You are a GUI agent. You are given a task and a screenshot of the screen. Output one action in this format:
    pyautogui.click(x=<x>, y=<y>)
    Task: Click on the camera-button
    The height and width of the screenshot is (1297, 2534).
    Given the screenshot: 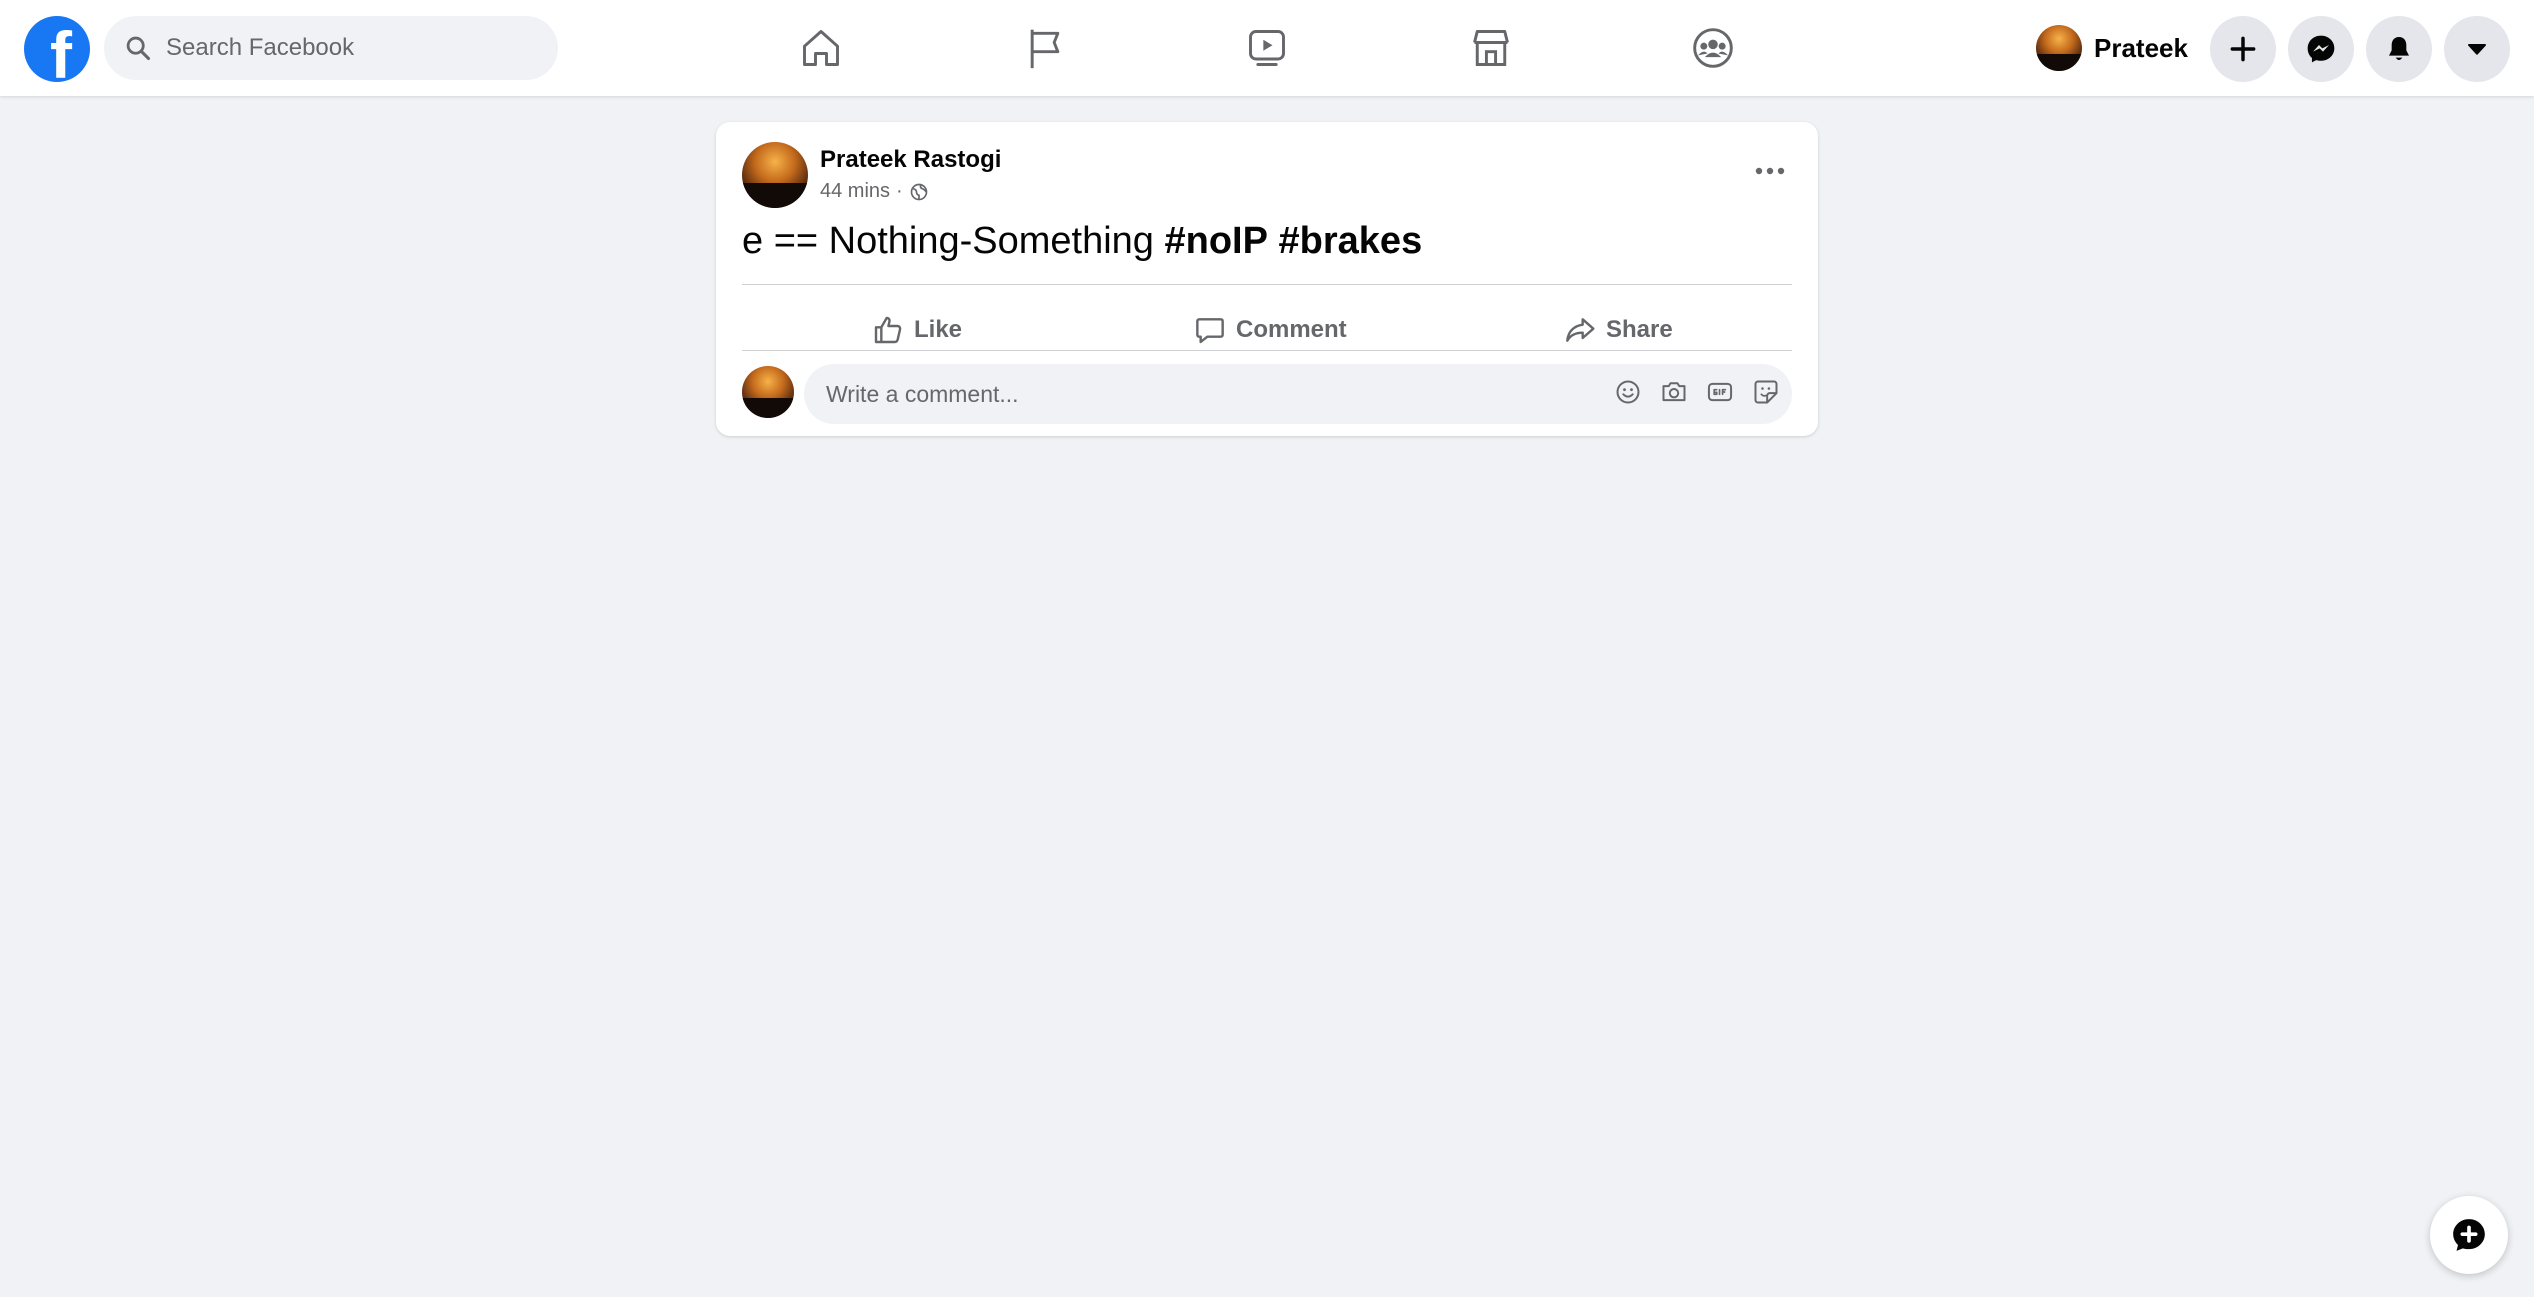 What is the action you would take?
    pyautogui.click(x=1674, y=392)
    